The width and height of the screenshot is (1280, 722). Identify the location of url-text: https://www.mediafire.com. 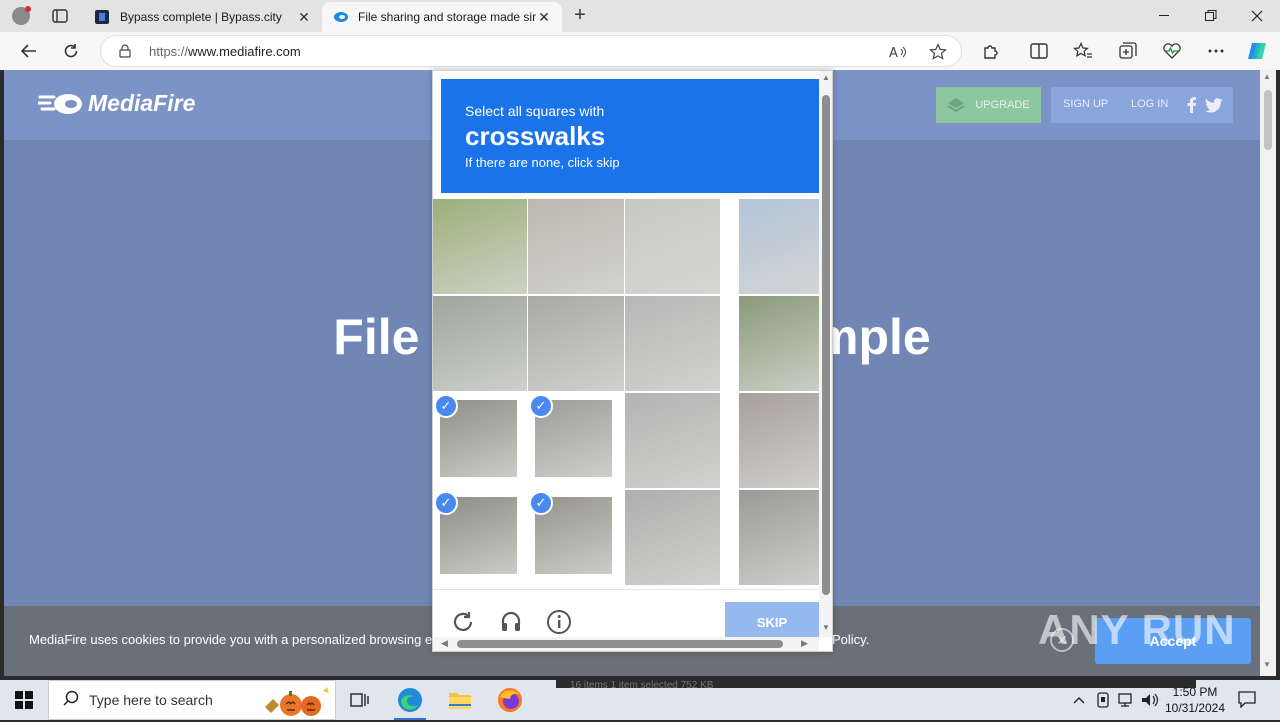
(225, 51).